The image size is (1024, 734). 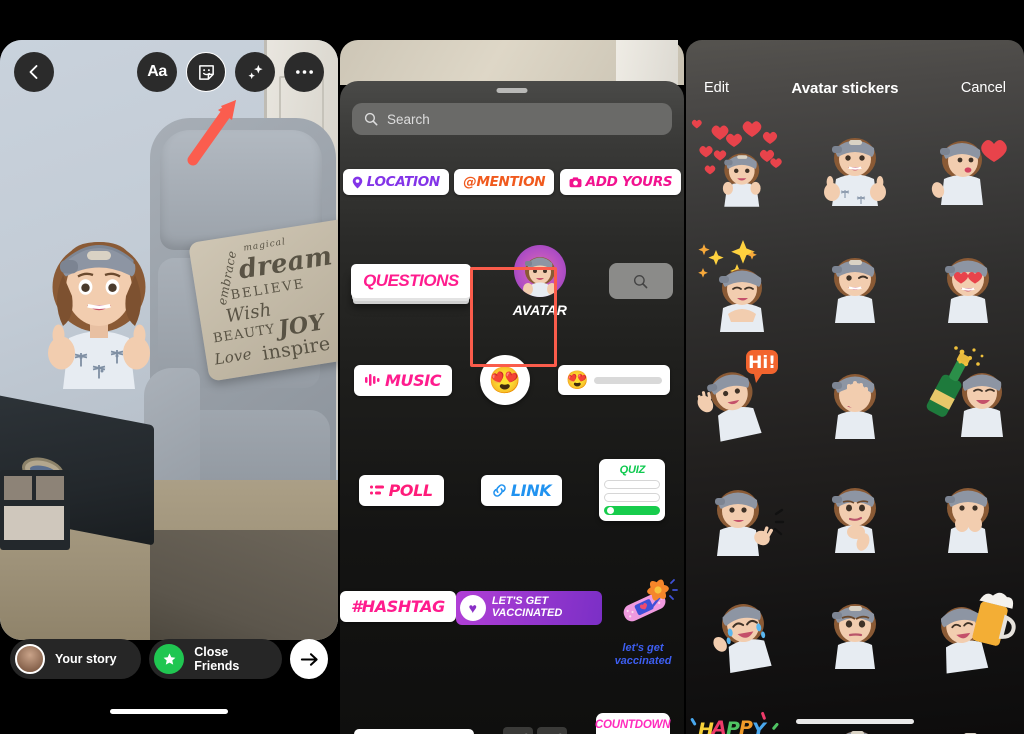 I want to click on sticker-hashtag-label: #HASHTAG, so click(x=398, y=606).